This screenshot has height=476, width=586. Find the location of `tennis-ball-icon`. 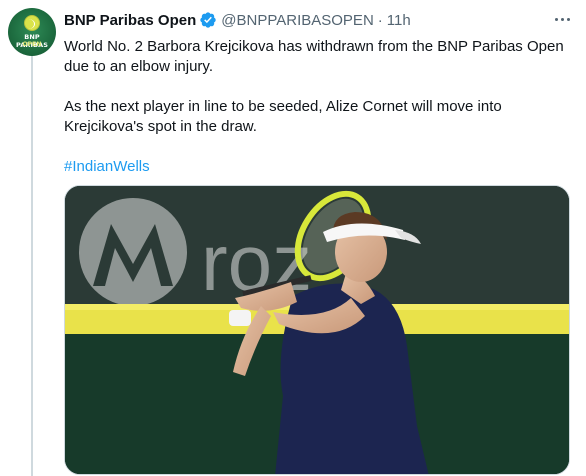

tennis-ball-icon is located at coordinates (32, 23).